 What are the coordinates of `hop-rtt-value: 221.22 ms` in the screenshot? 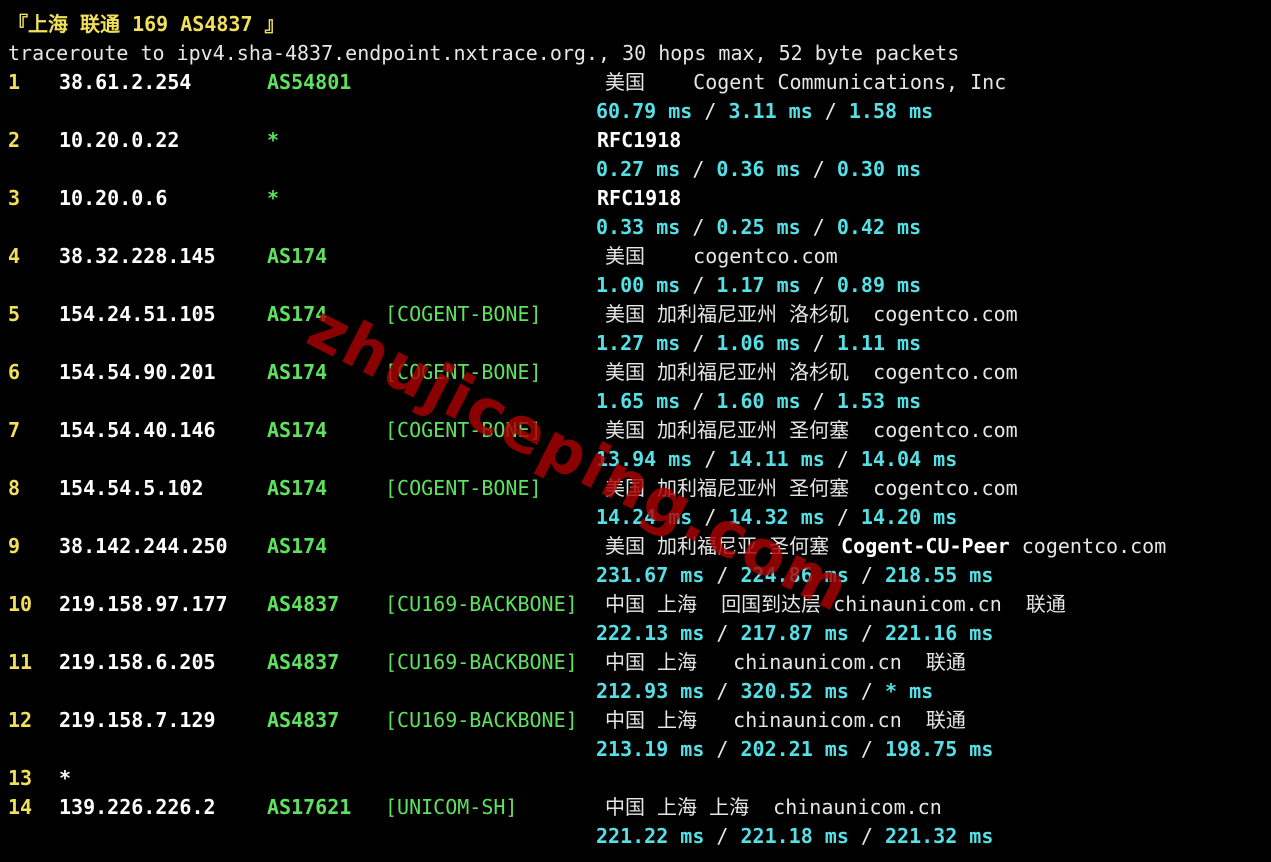 It's located at (650, 836).